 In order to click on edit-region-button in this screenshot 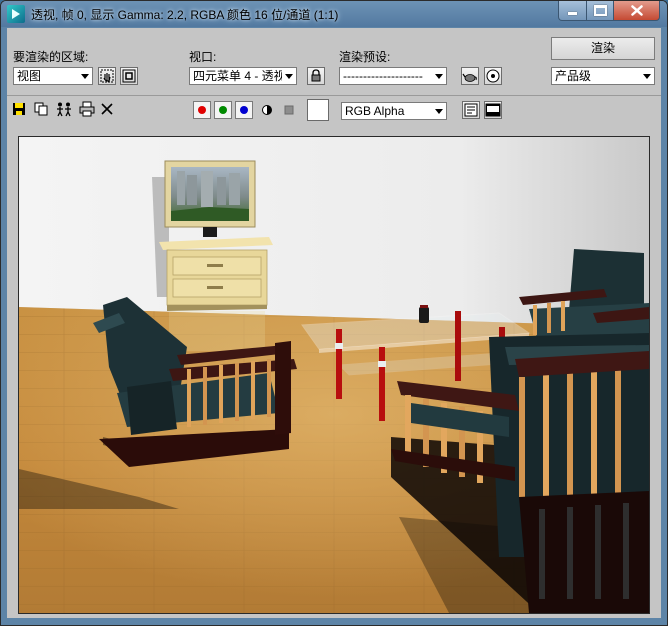, I will do `click(107, 76)`.